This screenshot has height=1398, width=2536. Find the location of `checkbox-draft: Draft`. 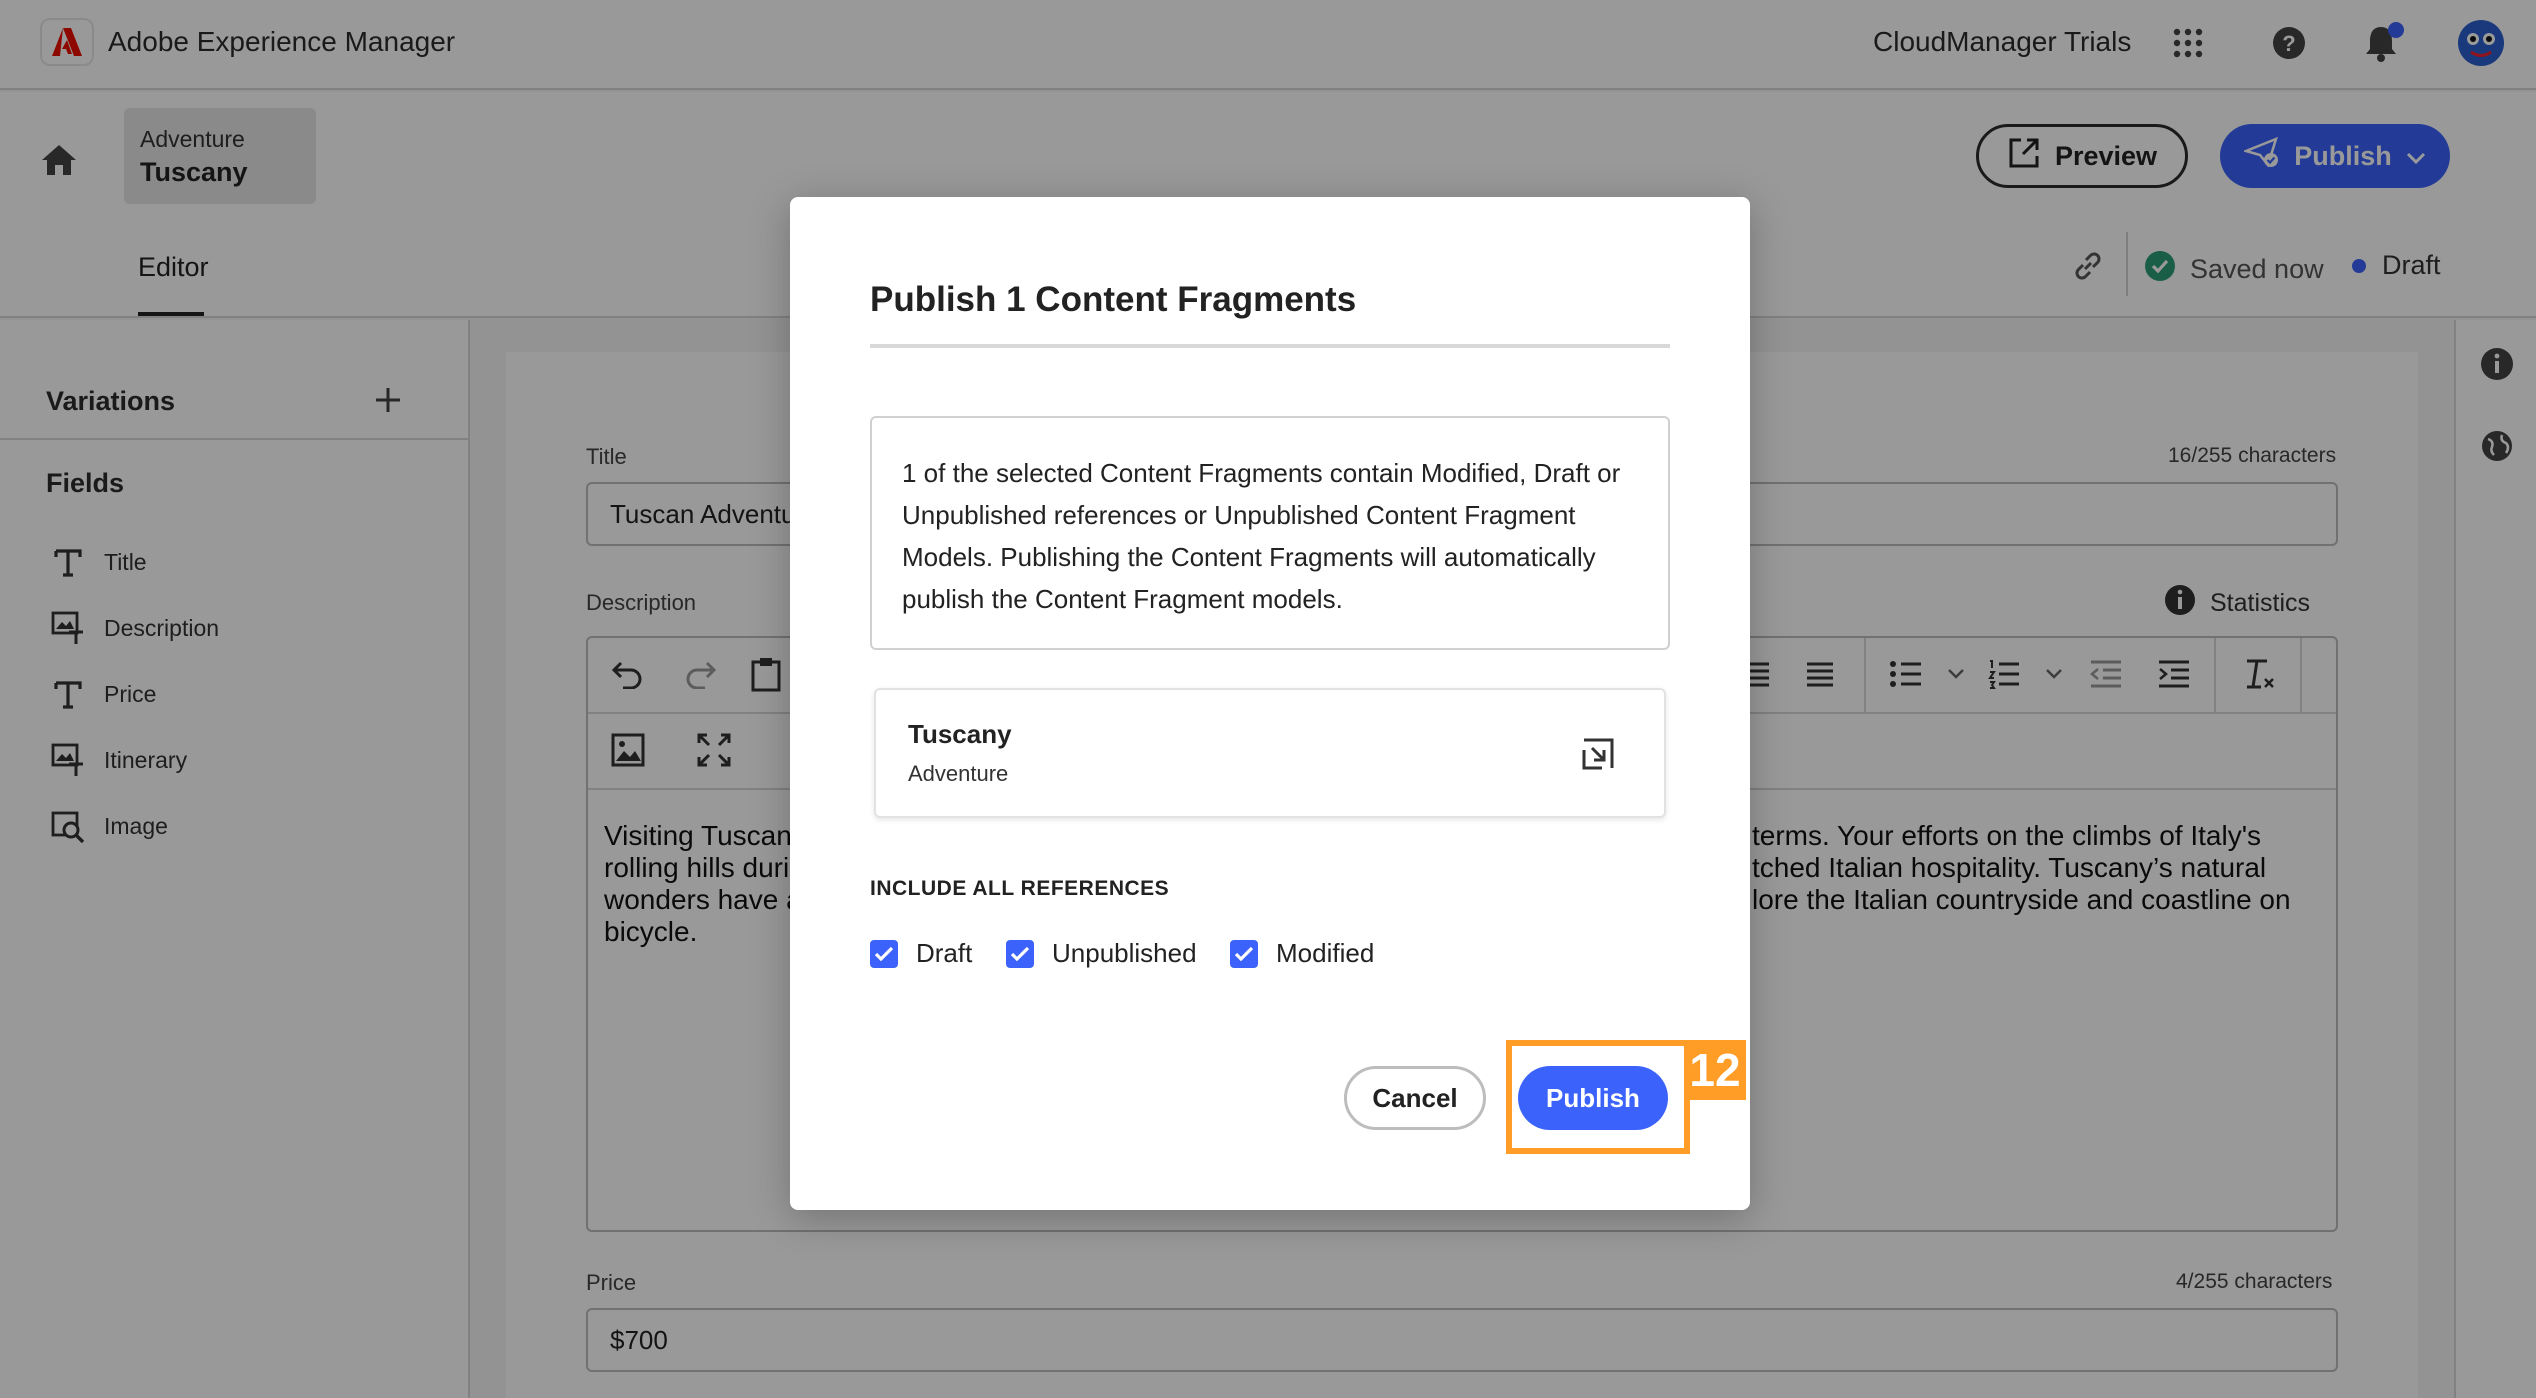

checkbox-draft: Draft is located at coordinates (921, 953).